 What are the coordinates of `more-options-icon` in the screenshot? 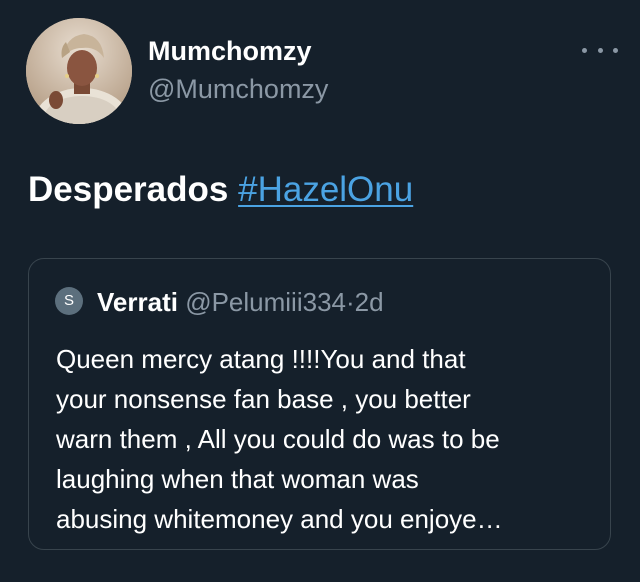 It's located at (600, 50).